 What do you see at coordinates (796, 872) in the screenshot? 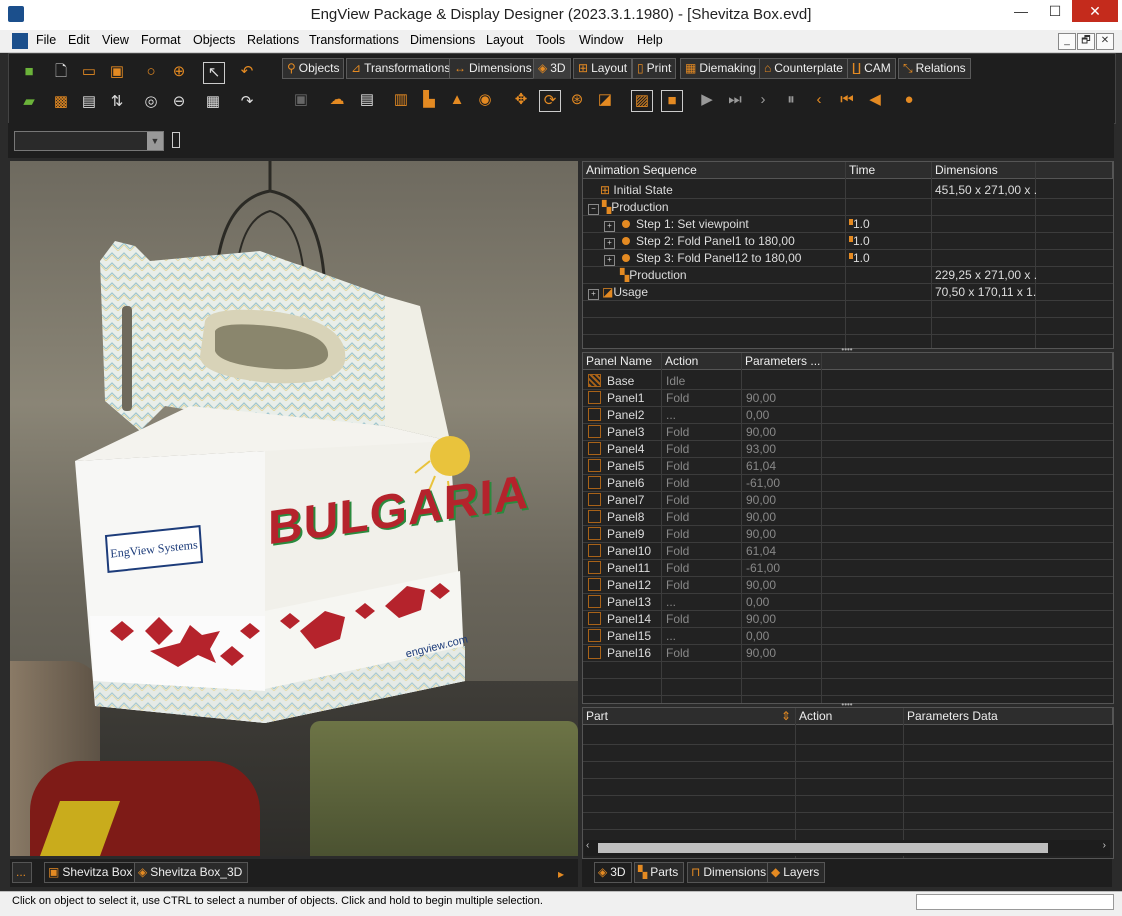
I see `tab-layers: ◆ Layers` at bounding box center [796, 872].